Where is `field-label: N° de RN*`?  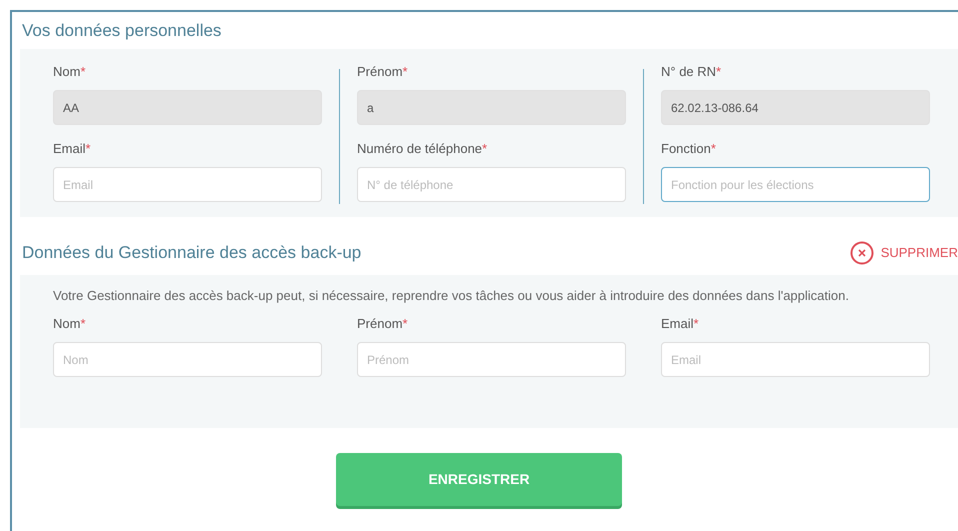
field-label: N° de RN* is located at coordinates (691, 72).